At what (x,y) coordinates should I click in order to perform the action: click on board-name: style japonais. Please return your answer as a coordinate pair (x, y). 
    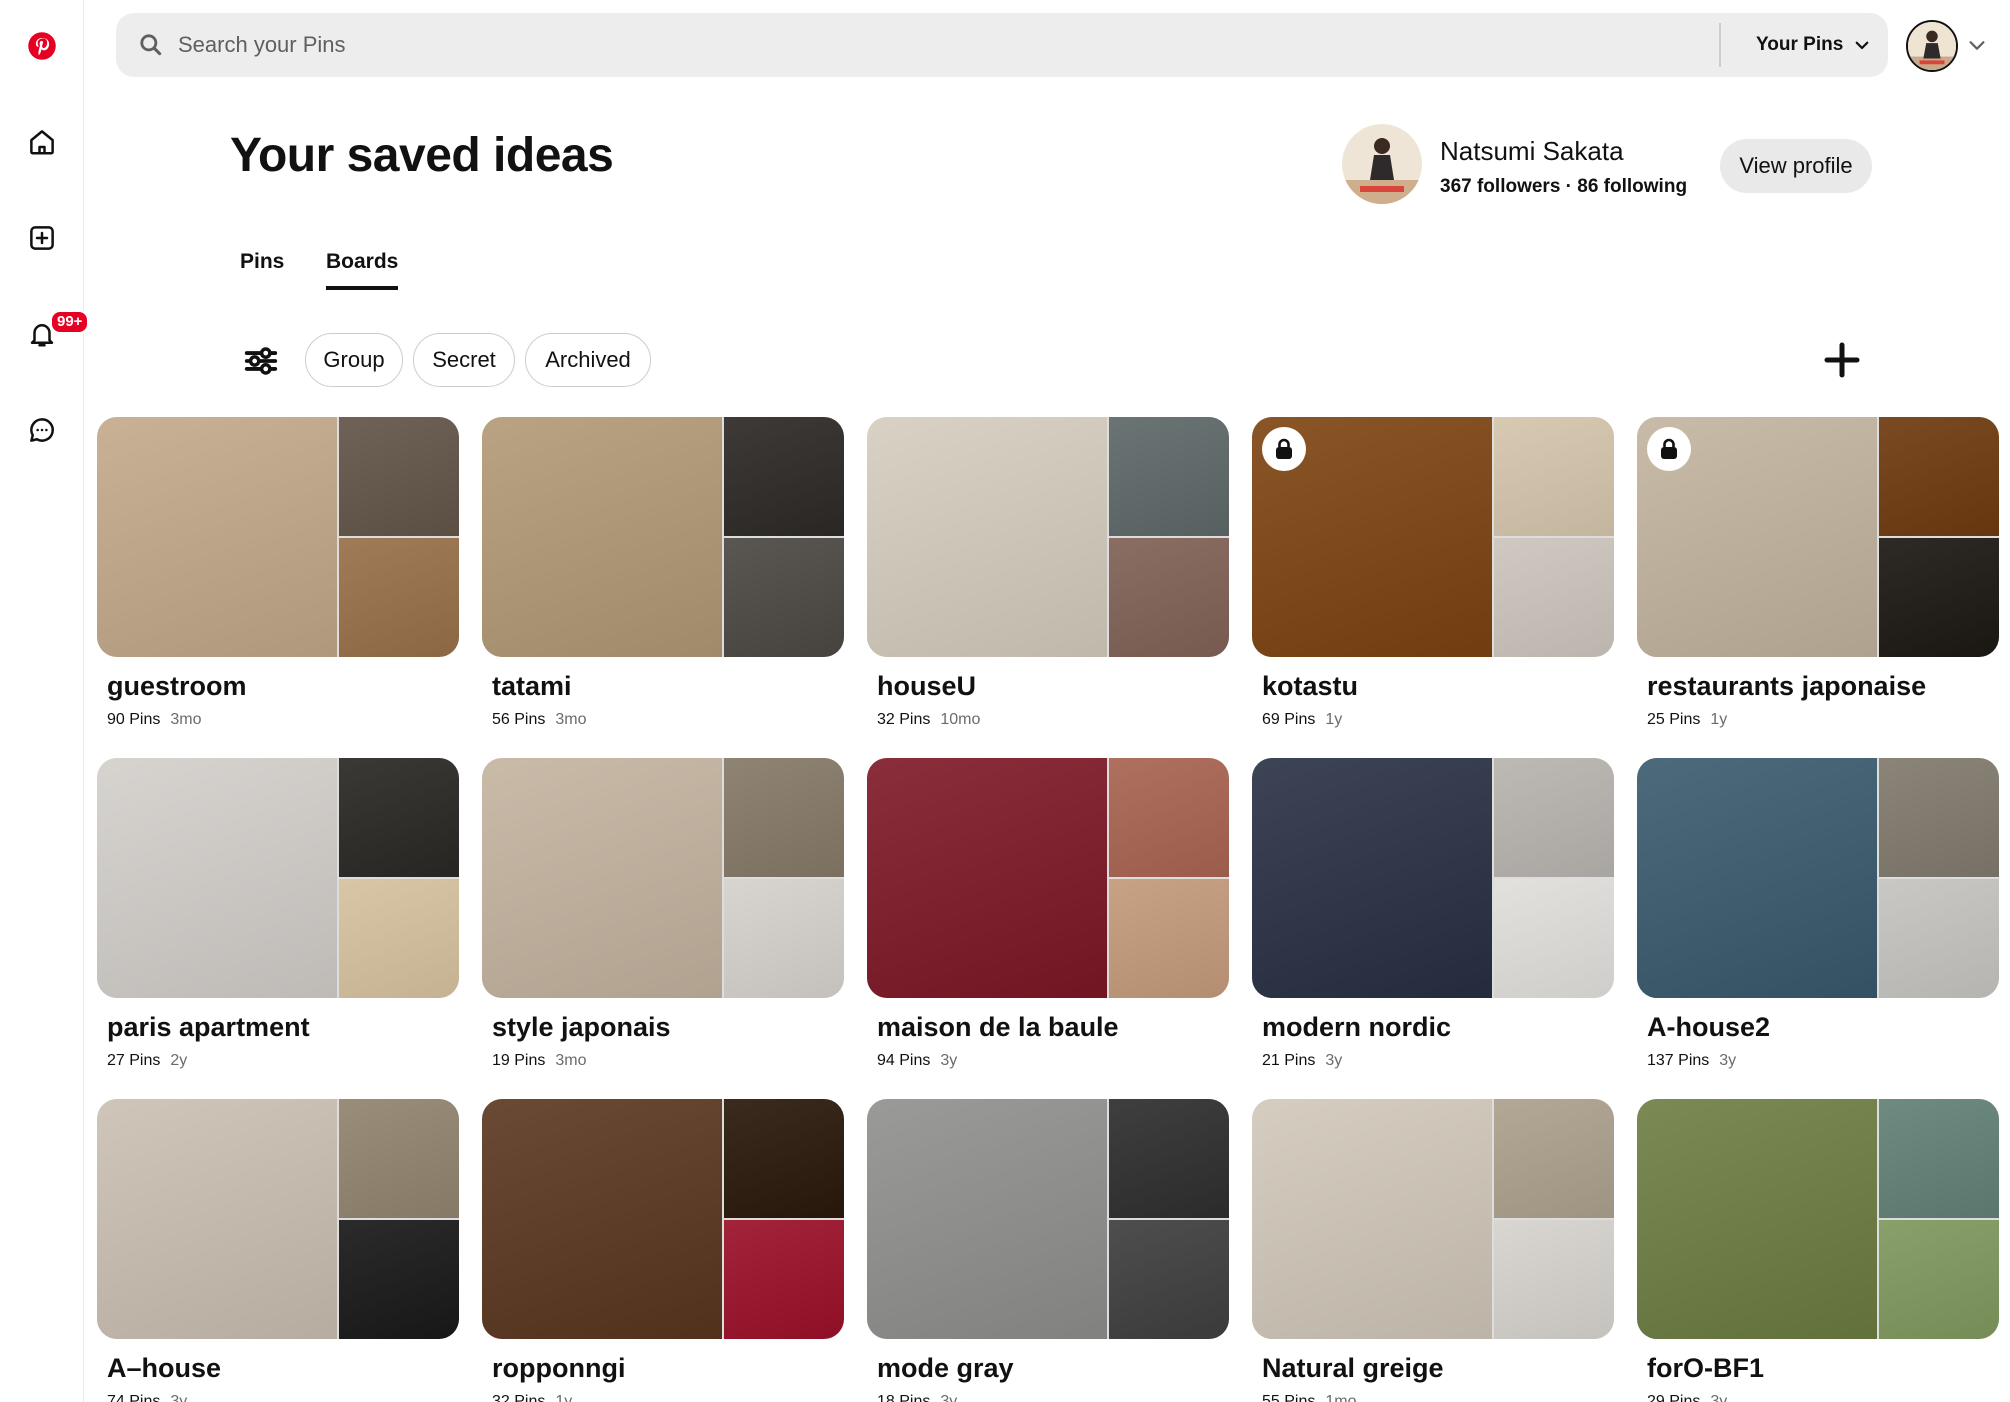
    Looking at the image, I should click on (581, 1027).